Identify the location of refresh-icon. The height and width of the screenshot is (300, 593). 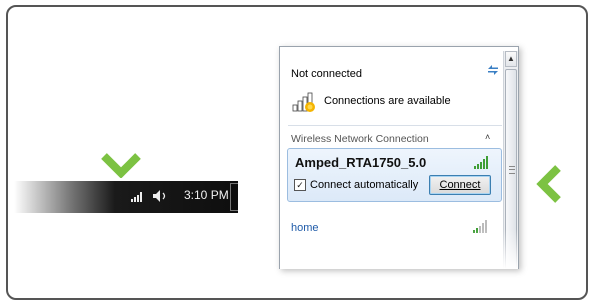
(493, 70).